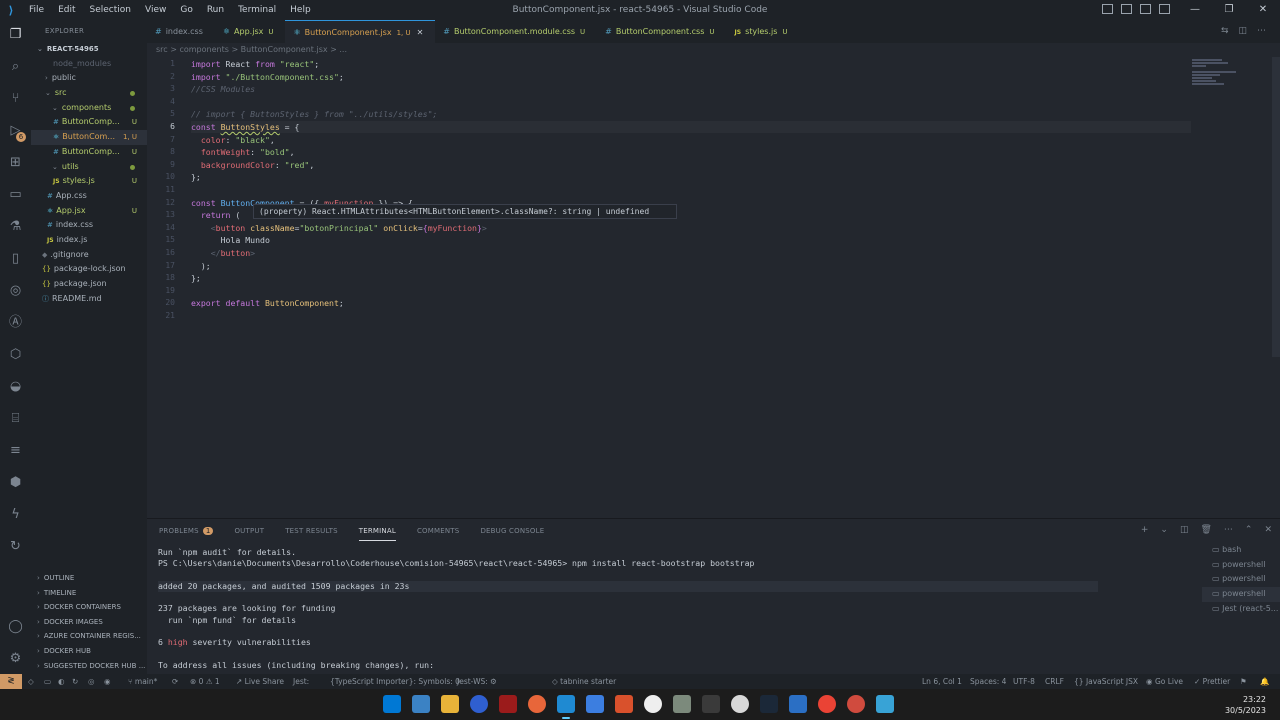  What do you see at coordinates (89, 578) in the screenshot?
I see `section-outline: › OUTLINE` at bounding box center [89, 578].